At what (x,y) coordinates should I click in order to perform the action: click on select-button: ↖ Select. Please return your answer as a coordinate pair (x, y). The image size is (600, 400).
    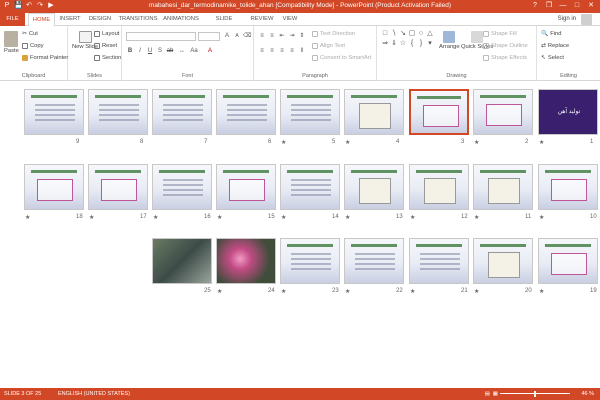
    Looking at the image, I should click on (552, 58).